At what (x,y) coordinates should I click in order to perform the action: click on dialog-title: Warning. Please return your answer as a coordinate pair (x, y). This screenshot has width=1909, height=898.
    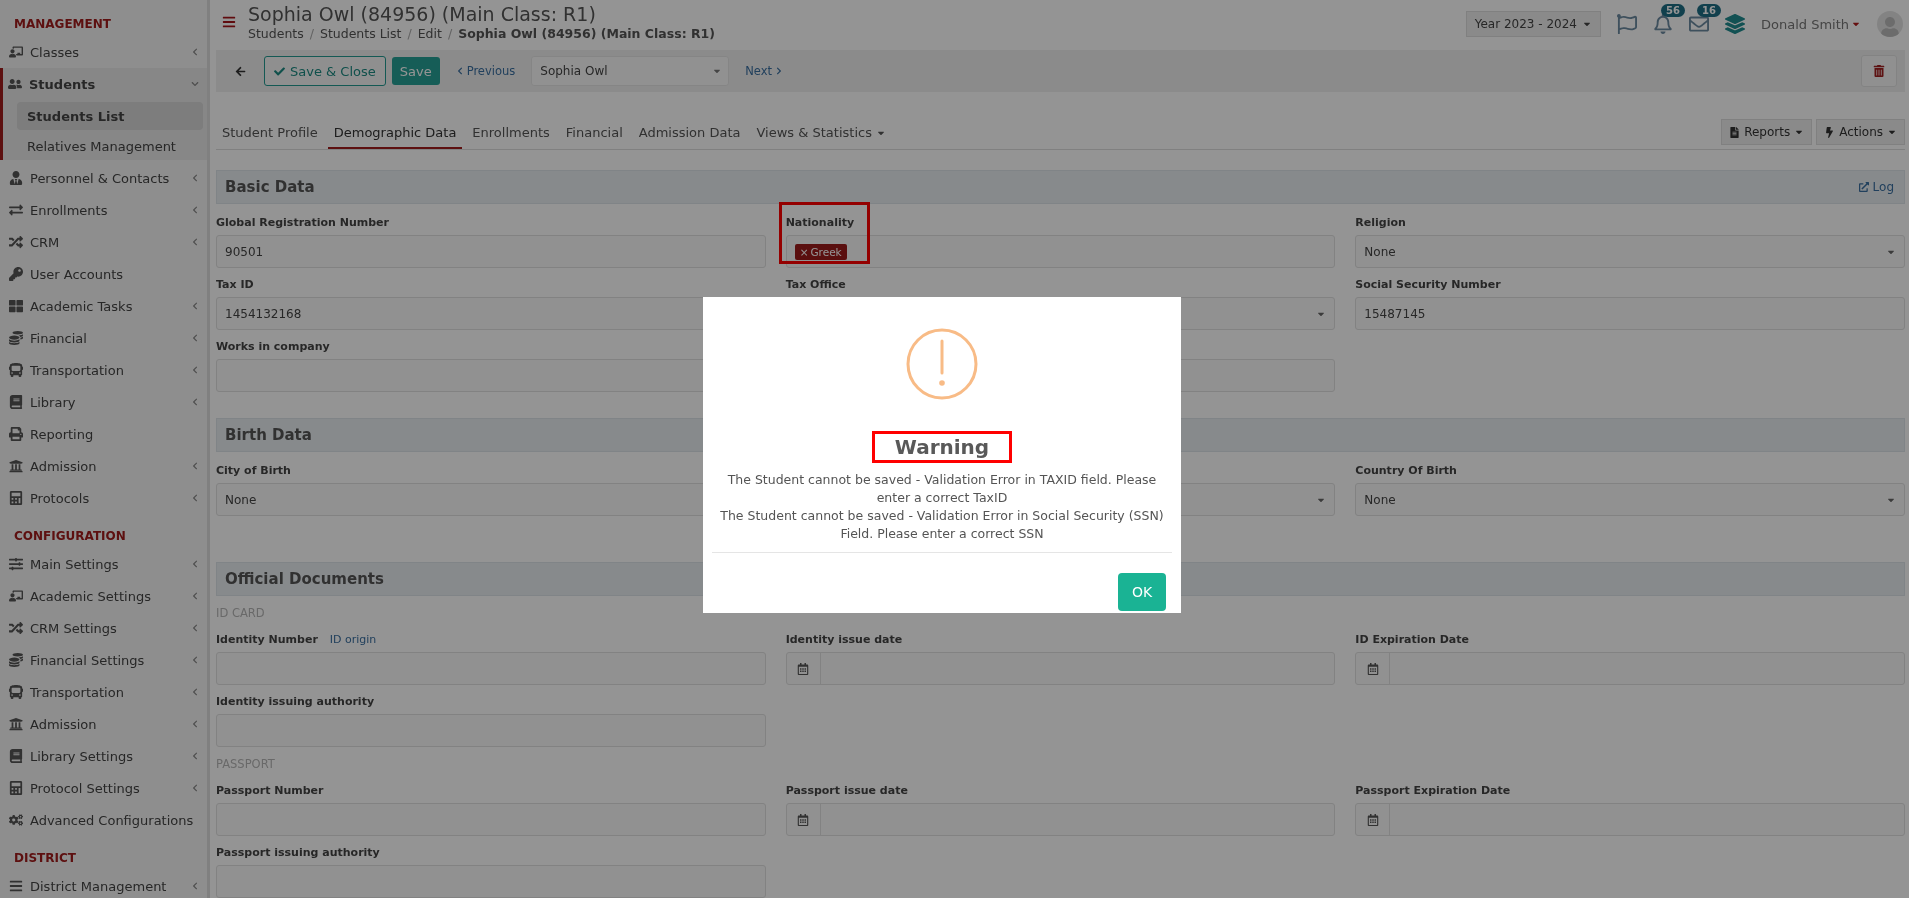
    Looking at the image, I should click on (942, 447).